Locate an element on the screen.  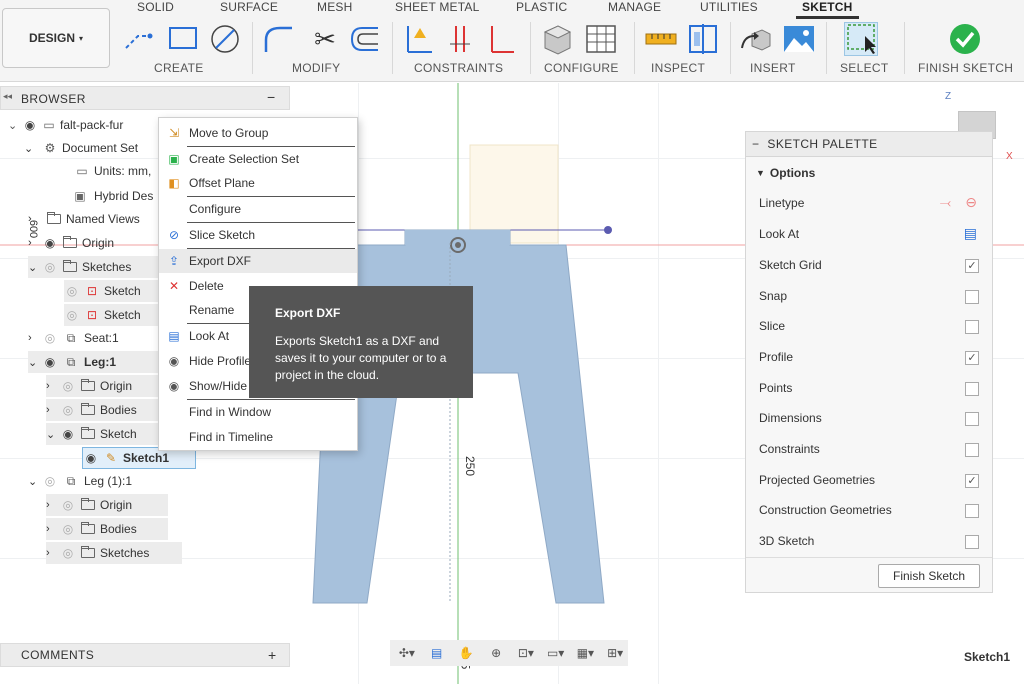
tree-row-leg2: ⌄ ◎ ⧉ Leg (1):1 is located at coordinates (80, 481).